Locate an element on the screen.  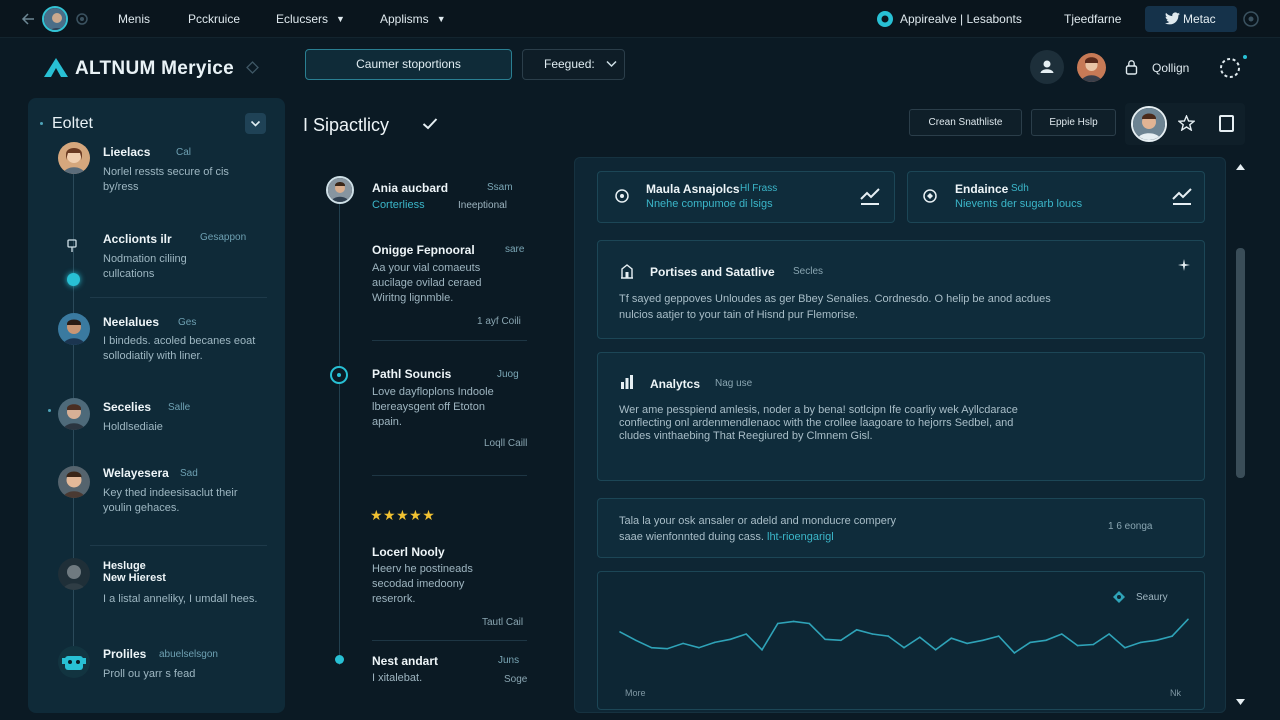
timeline-item-title: Nest andart is located at coordinates (405, 661).